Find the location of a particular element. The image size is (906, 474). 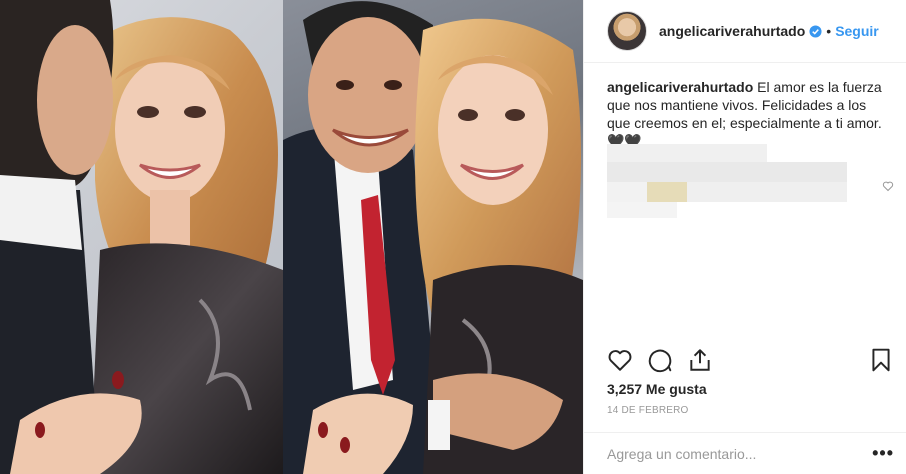

blurred-comment is located at coordinates (727, 181).